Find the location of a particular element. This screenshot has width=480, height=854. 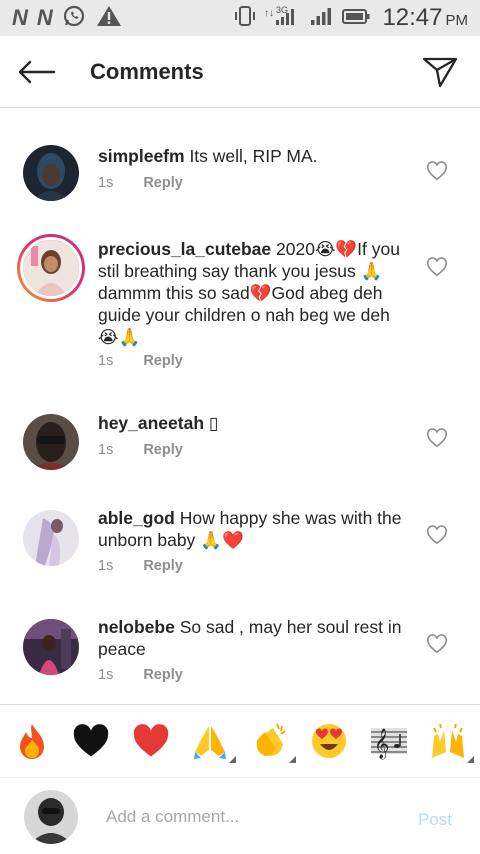

comment-body: simpleefm Its well, RIP MA. is located at coordinates (253, 156).